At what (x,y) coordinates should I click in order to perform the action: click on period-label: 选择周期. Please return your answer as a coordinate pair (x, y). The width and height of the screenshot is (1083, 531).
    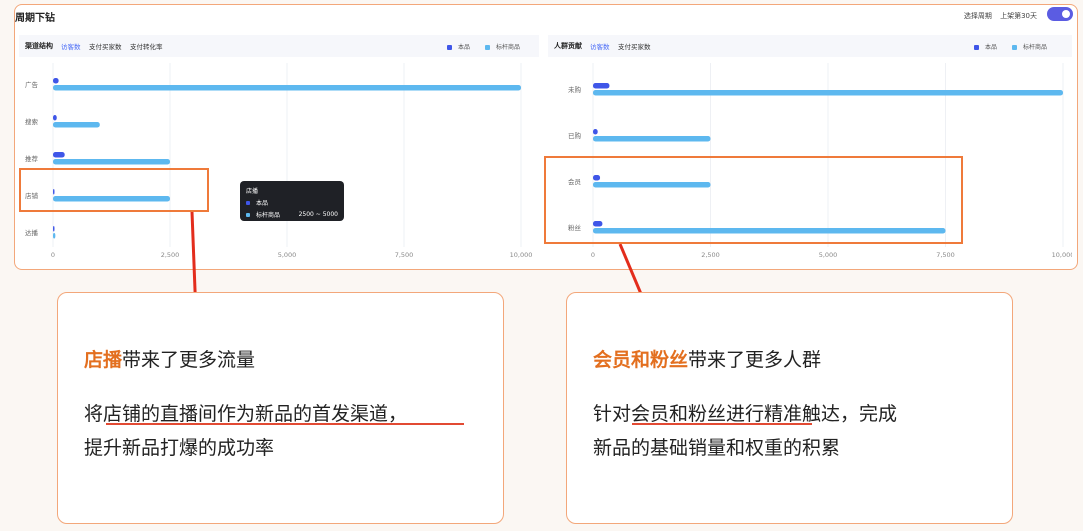
    Looking at the image, I should click on (977, 16).